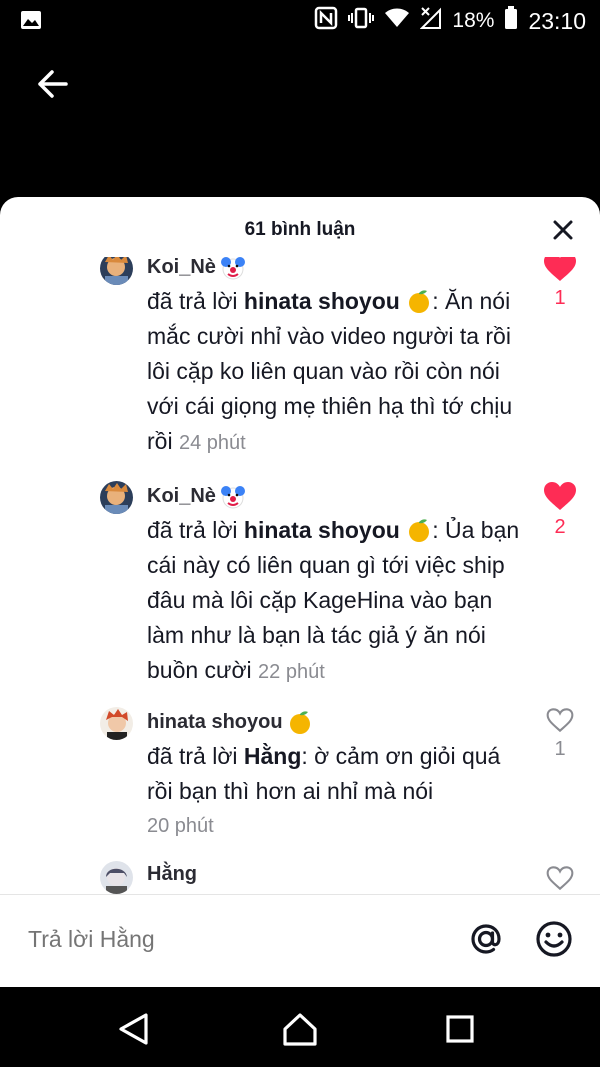 This screenshot has width=600, height=1067. What do you see at coordinates (215, 721) in the screenshot?
I see `username-text: hinata shoyou` at bounding box center [215, 721].